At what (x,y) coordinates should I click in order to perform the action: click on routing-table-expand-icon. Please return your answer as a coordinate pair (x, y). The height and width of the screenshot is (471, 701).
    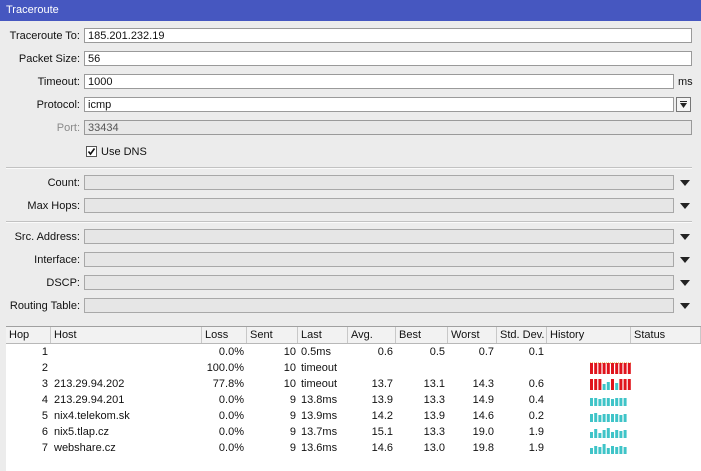
    Looking at the image, I should click on (685, 306).